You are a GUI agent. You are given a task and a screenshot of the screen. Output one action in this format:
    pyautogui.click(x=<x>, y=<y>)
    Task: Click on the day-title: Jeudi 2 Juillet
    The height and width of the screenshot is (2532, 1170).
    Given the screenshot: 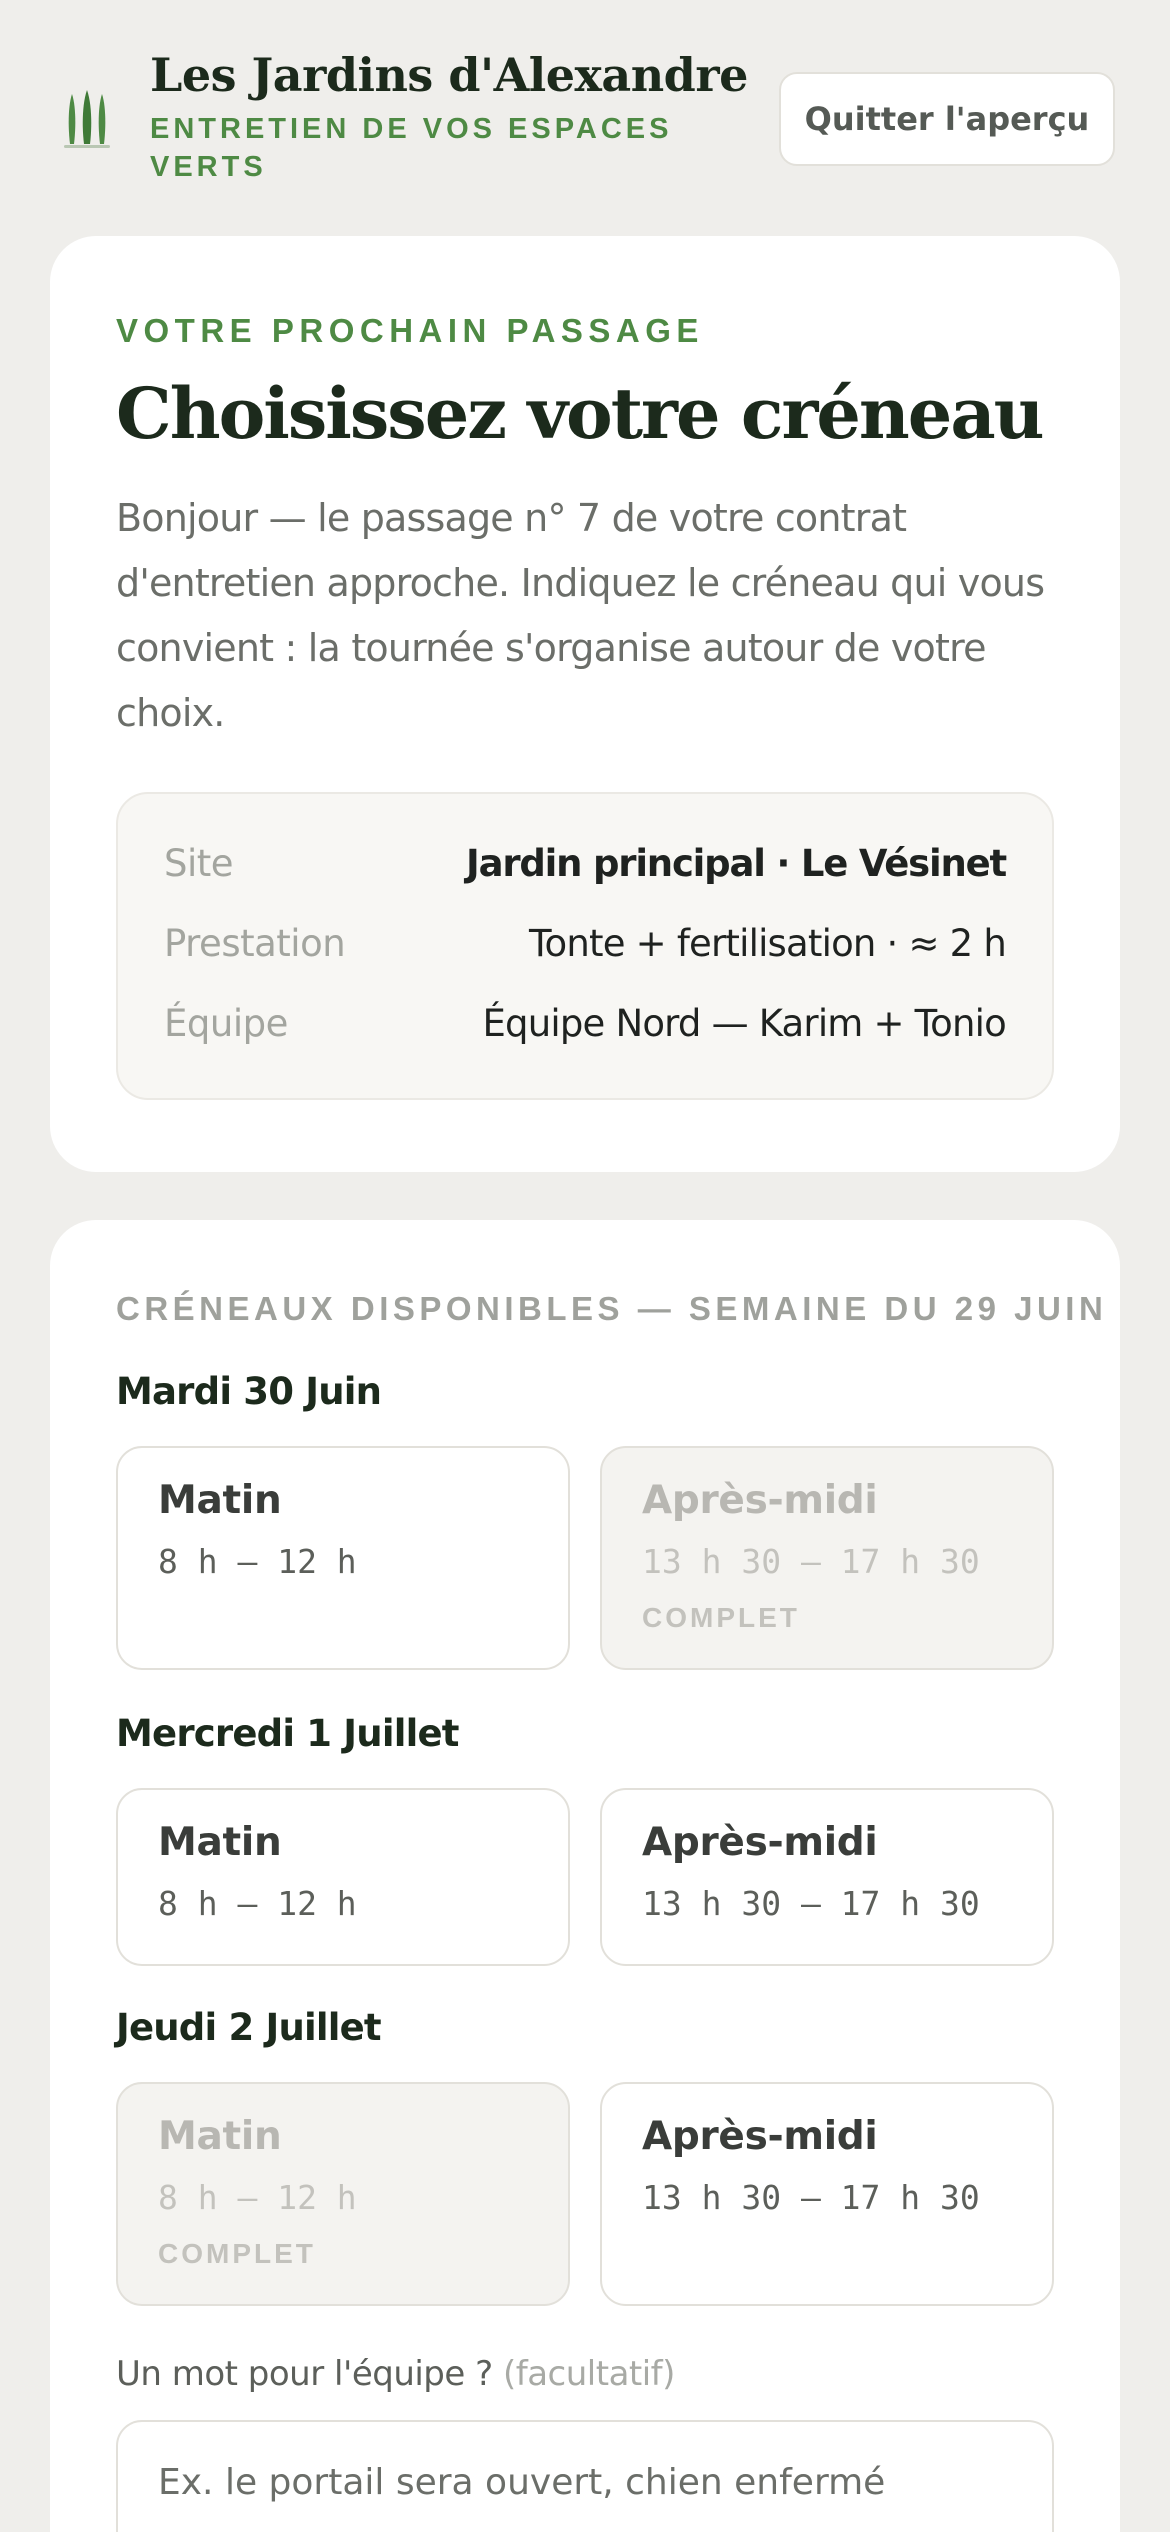 What is the action you would take?
    pyautogui.click(x=249, y=2027)
    